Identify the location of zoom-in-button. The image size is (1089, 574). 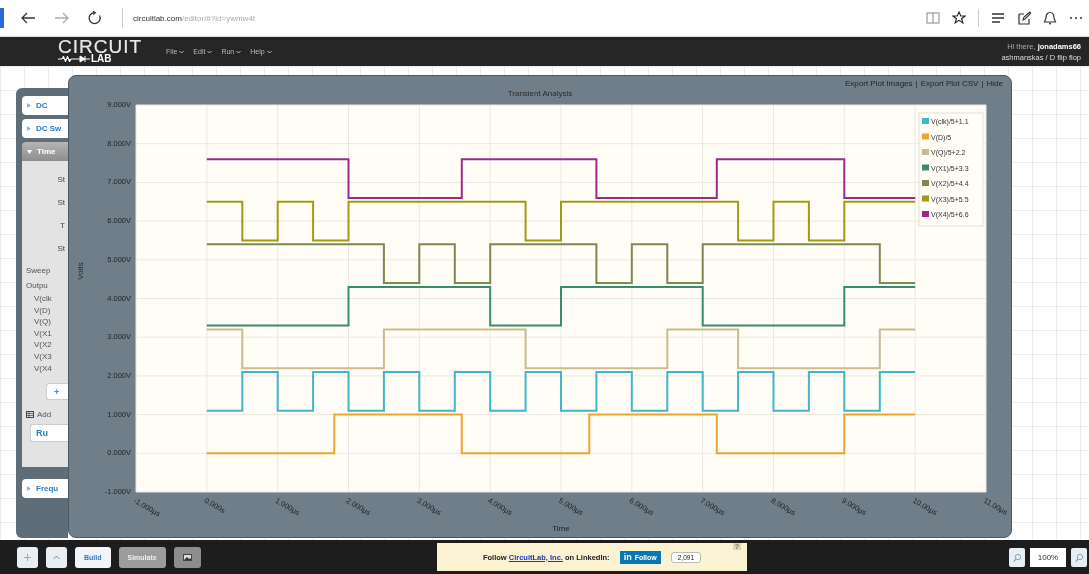
(1079, 557).